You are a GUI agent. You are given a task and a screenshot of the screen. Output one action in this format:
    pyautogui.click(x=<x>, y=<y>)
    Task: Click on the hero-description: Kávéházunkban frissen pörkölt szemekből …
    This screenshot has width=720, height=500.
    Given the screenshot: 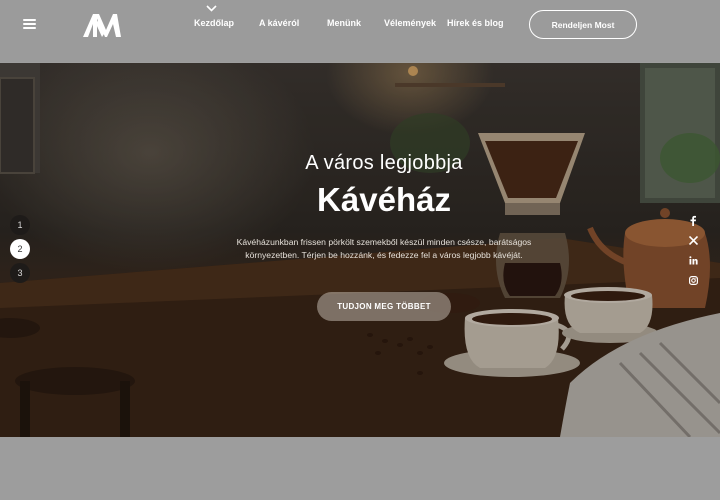 What is the action you would take?
    pyautogui.click(x=384, y=248)
    